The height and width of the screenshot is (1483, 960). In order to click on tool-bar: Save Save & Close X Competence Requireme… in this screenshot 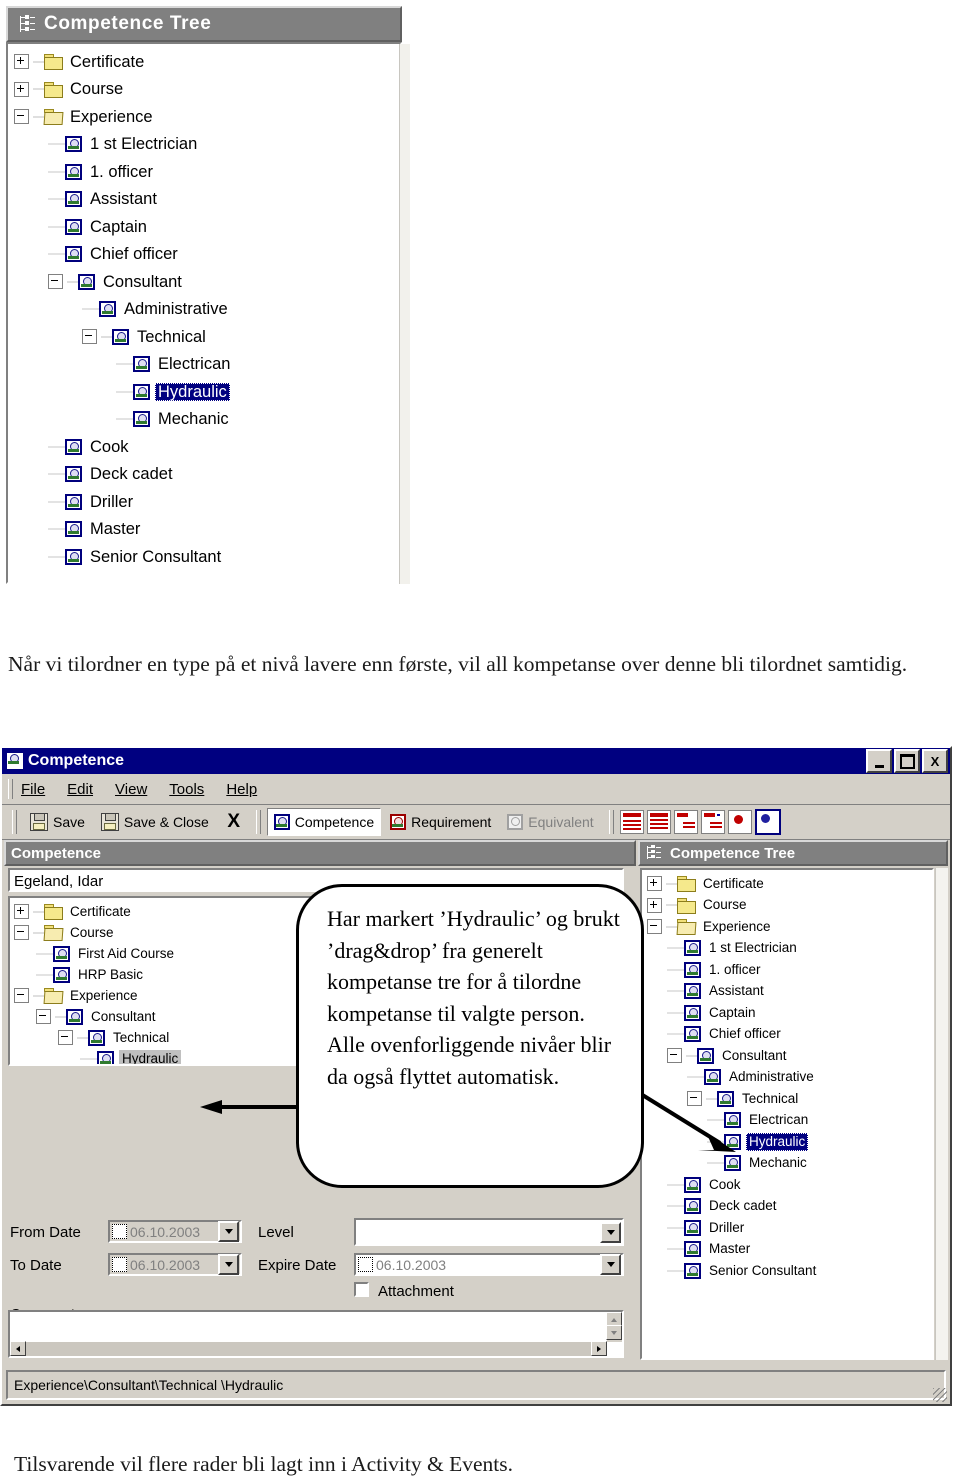, I will do `click(476, 822)`.